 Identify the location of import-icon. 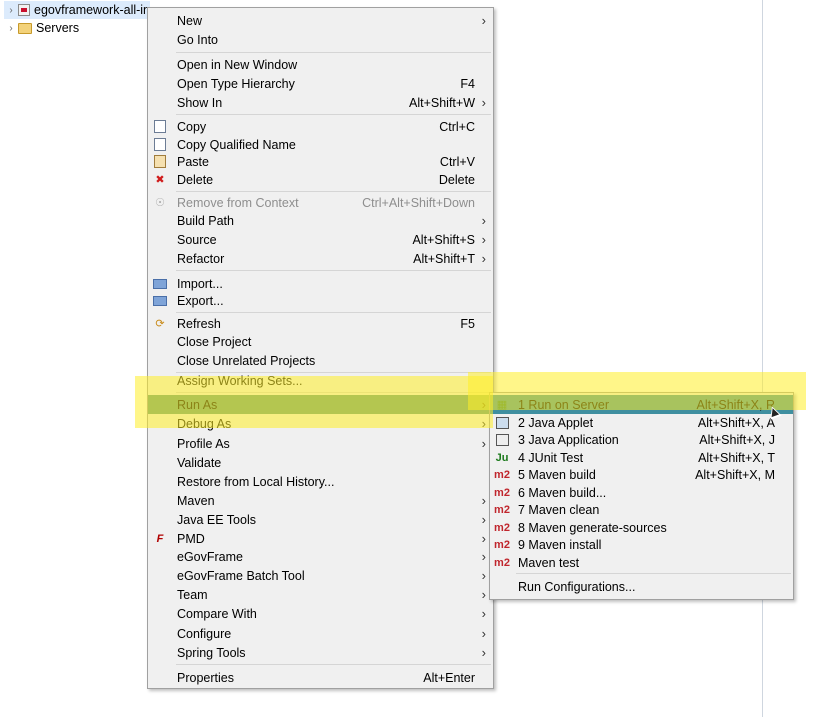
(160, 284).